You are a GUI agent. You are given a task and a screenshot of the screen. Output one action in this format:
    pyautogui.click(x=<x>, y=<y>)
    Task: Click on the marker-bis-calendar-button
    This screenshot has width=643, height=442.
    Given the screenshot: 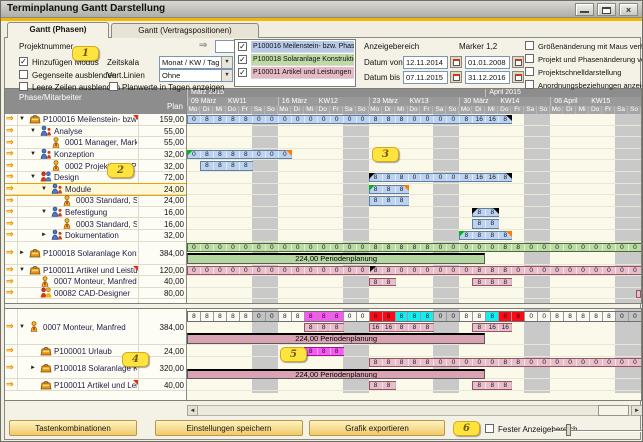 What is the action you would take?
    pyautogui.click(x=518, y=77)
    